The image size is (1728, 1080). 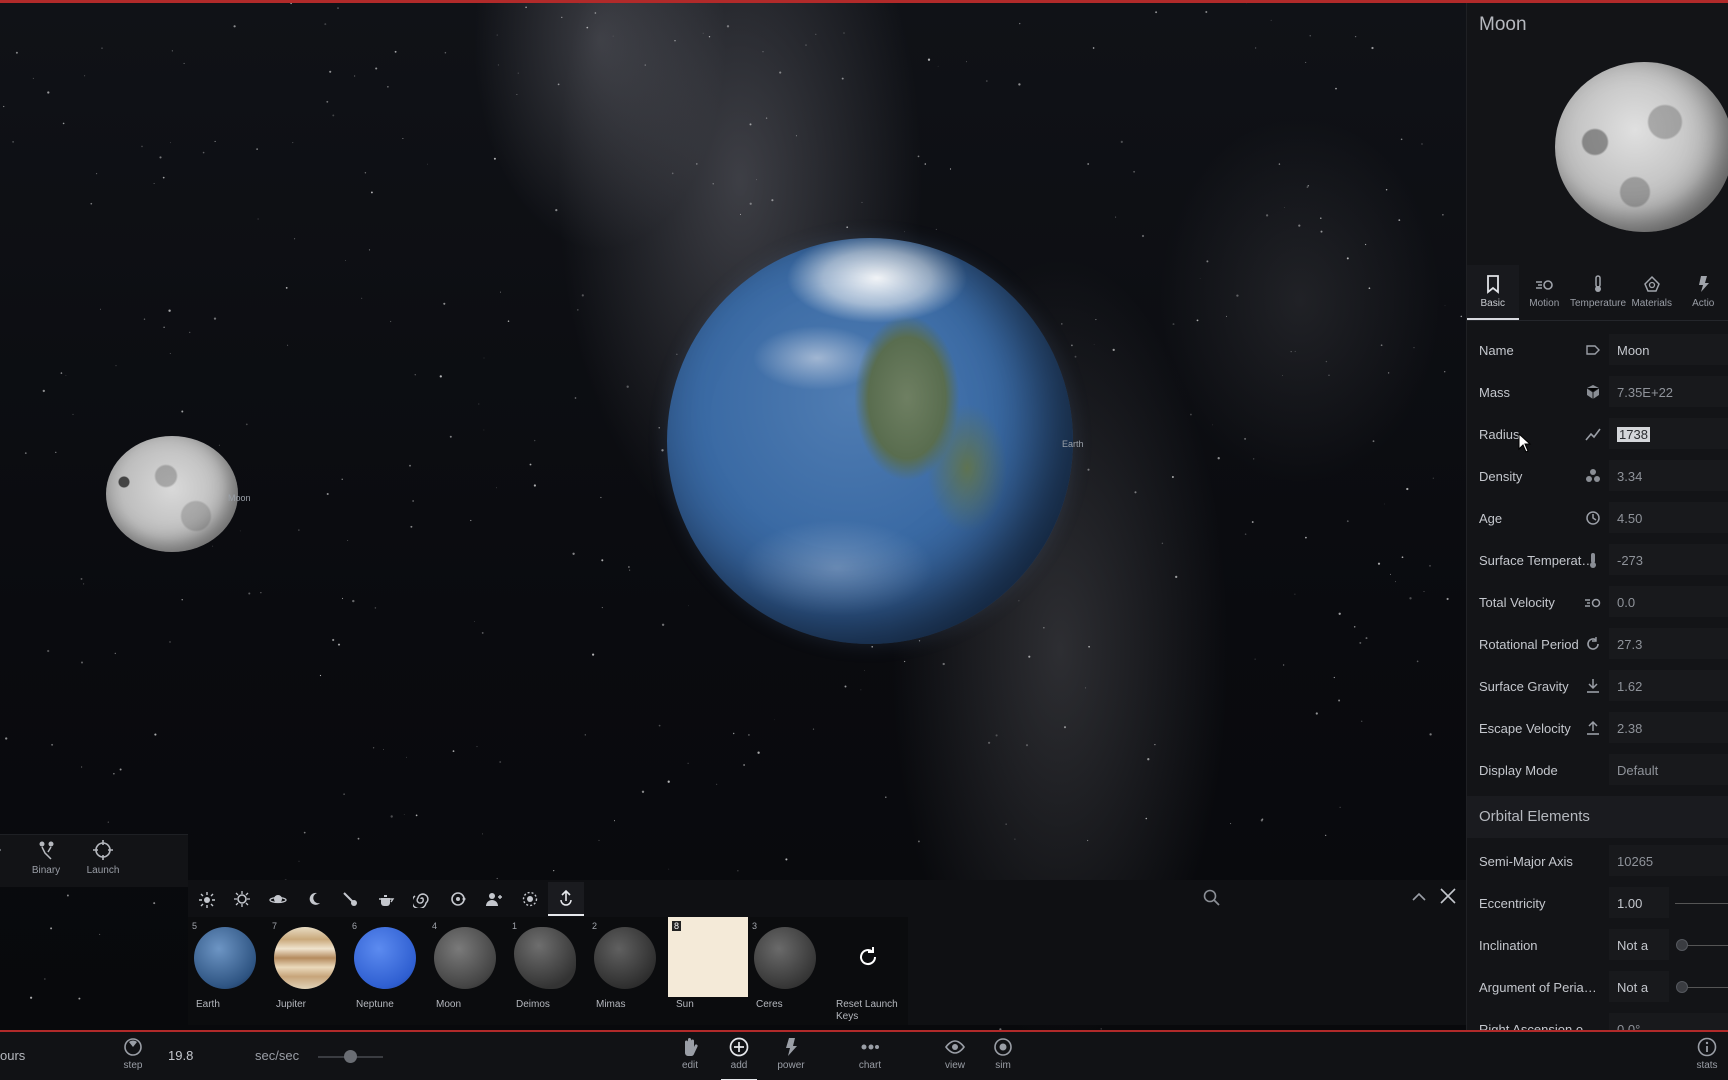 What do you see at coordinates (1641, 147) in the screenshot?
I see `object-preview` at bounding box center [1641, 147].